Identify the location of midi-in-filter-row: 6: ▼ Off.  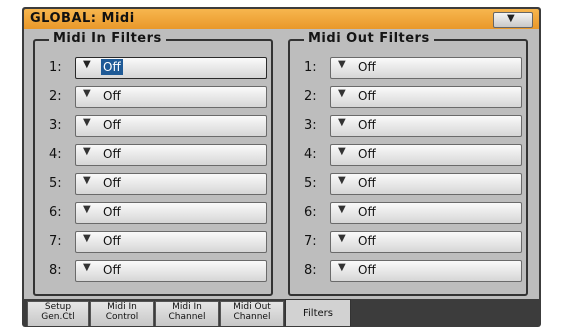
(153, 213).